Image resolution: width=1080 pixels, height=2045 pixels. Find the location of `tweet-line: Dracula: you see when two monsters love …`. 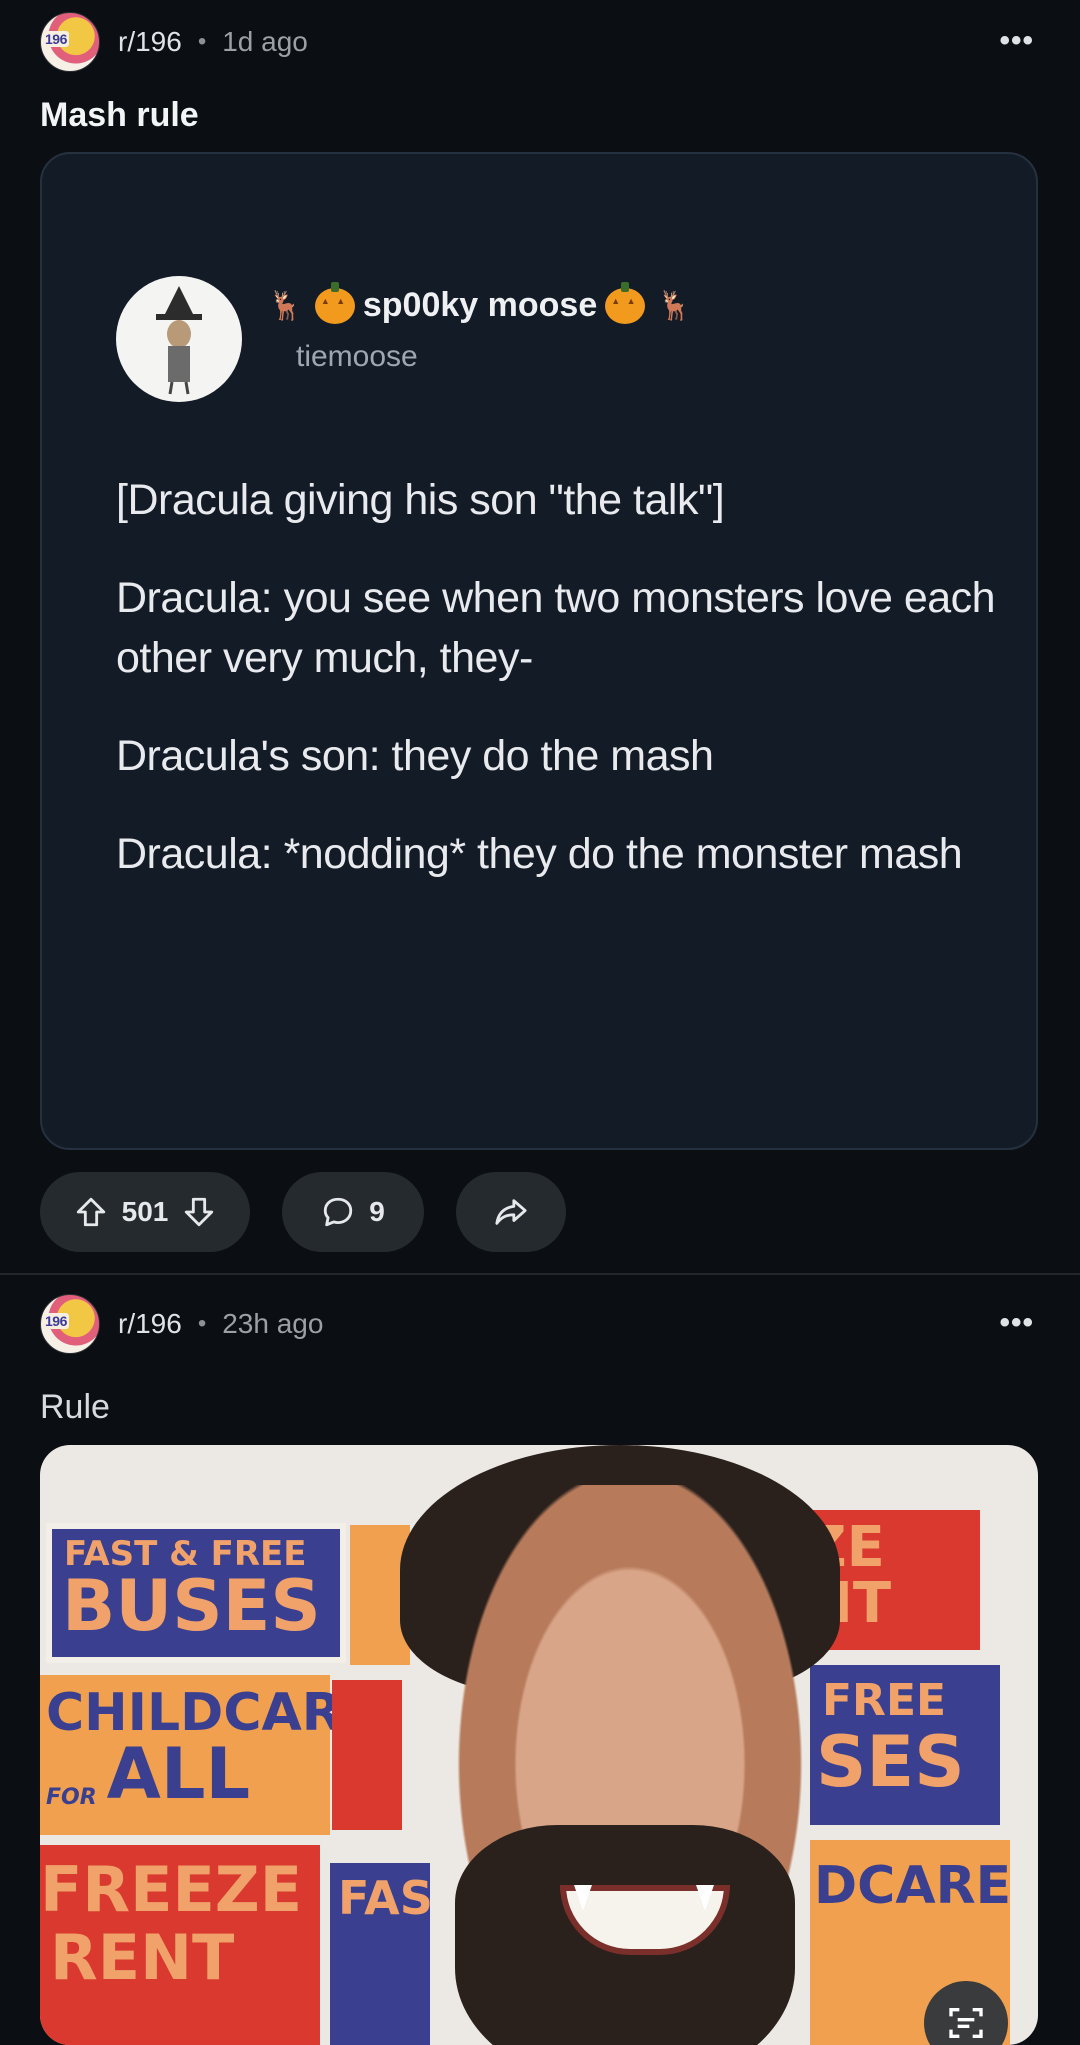

tweet-line: Dracula: you see when two monsters love … is located at coordinates (556, 628).